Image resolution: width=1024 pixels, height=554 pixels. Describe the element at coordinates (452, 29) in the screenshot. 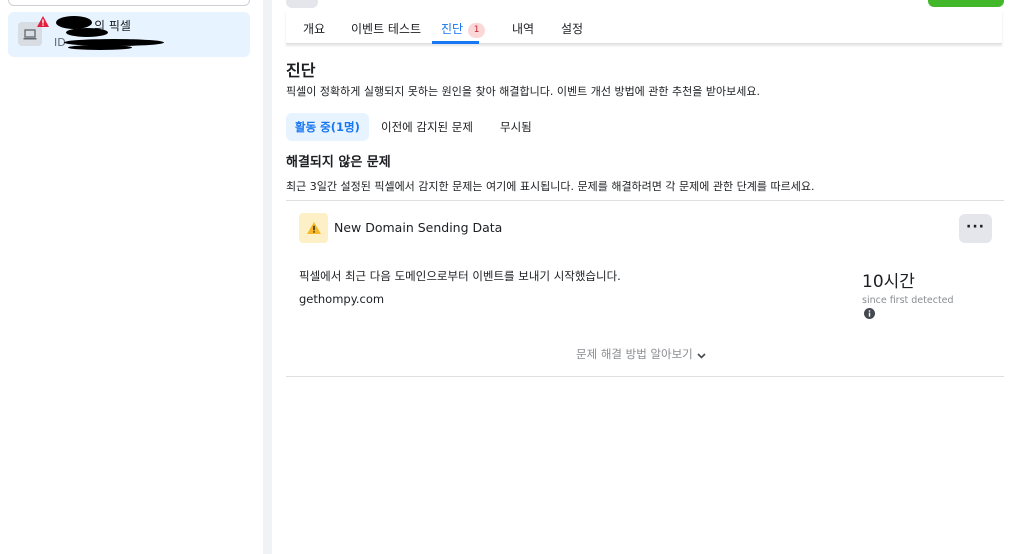

I see `tab-diagnostics-label: 진단` at that location.